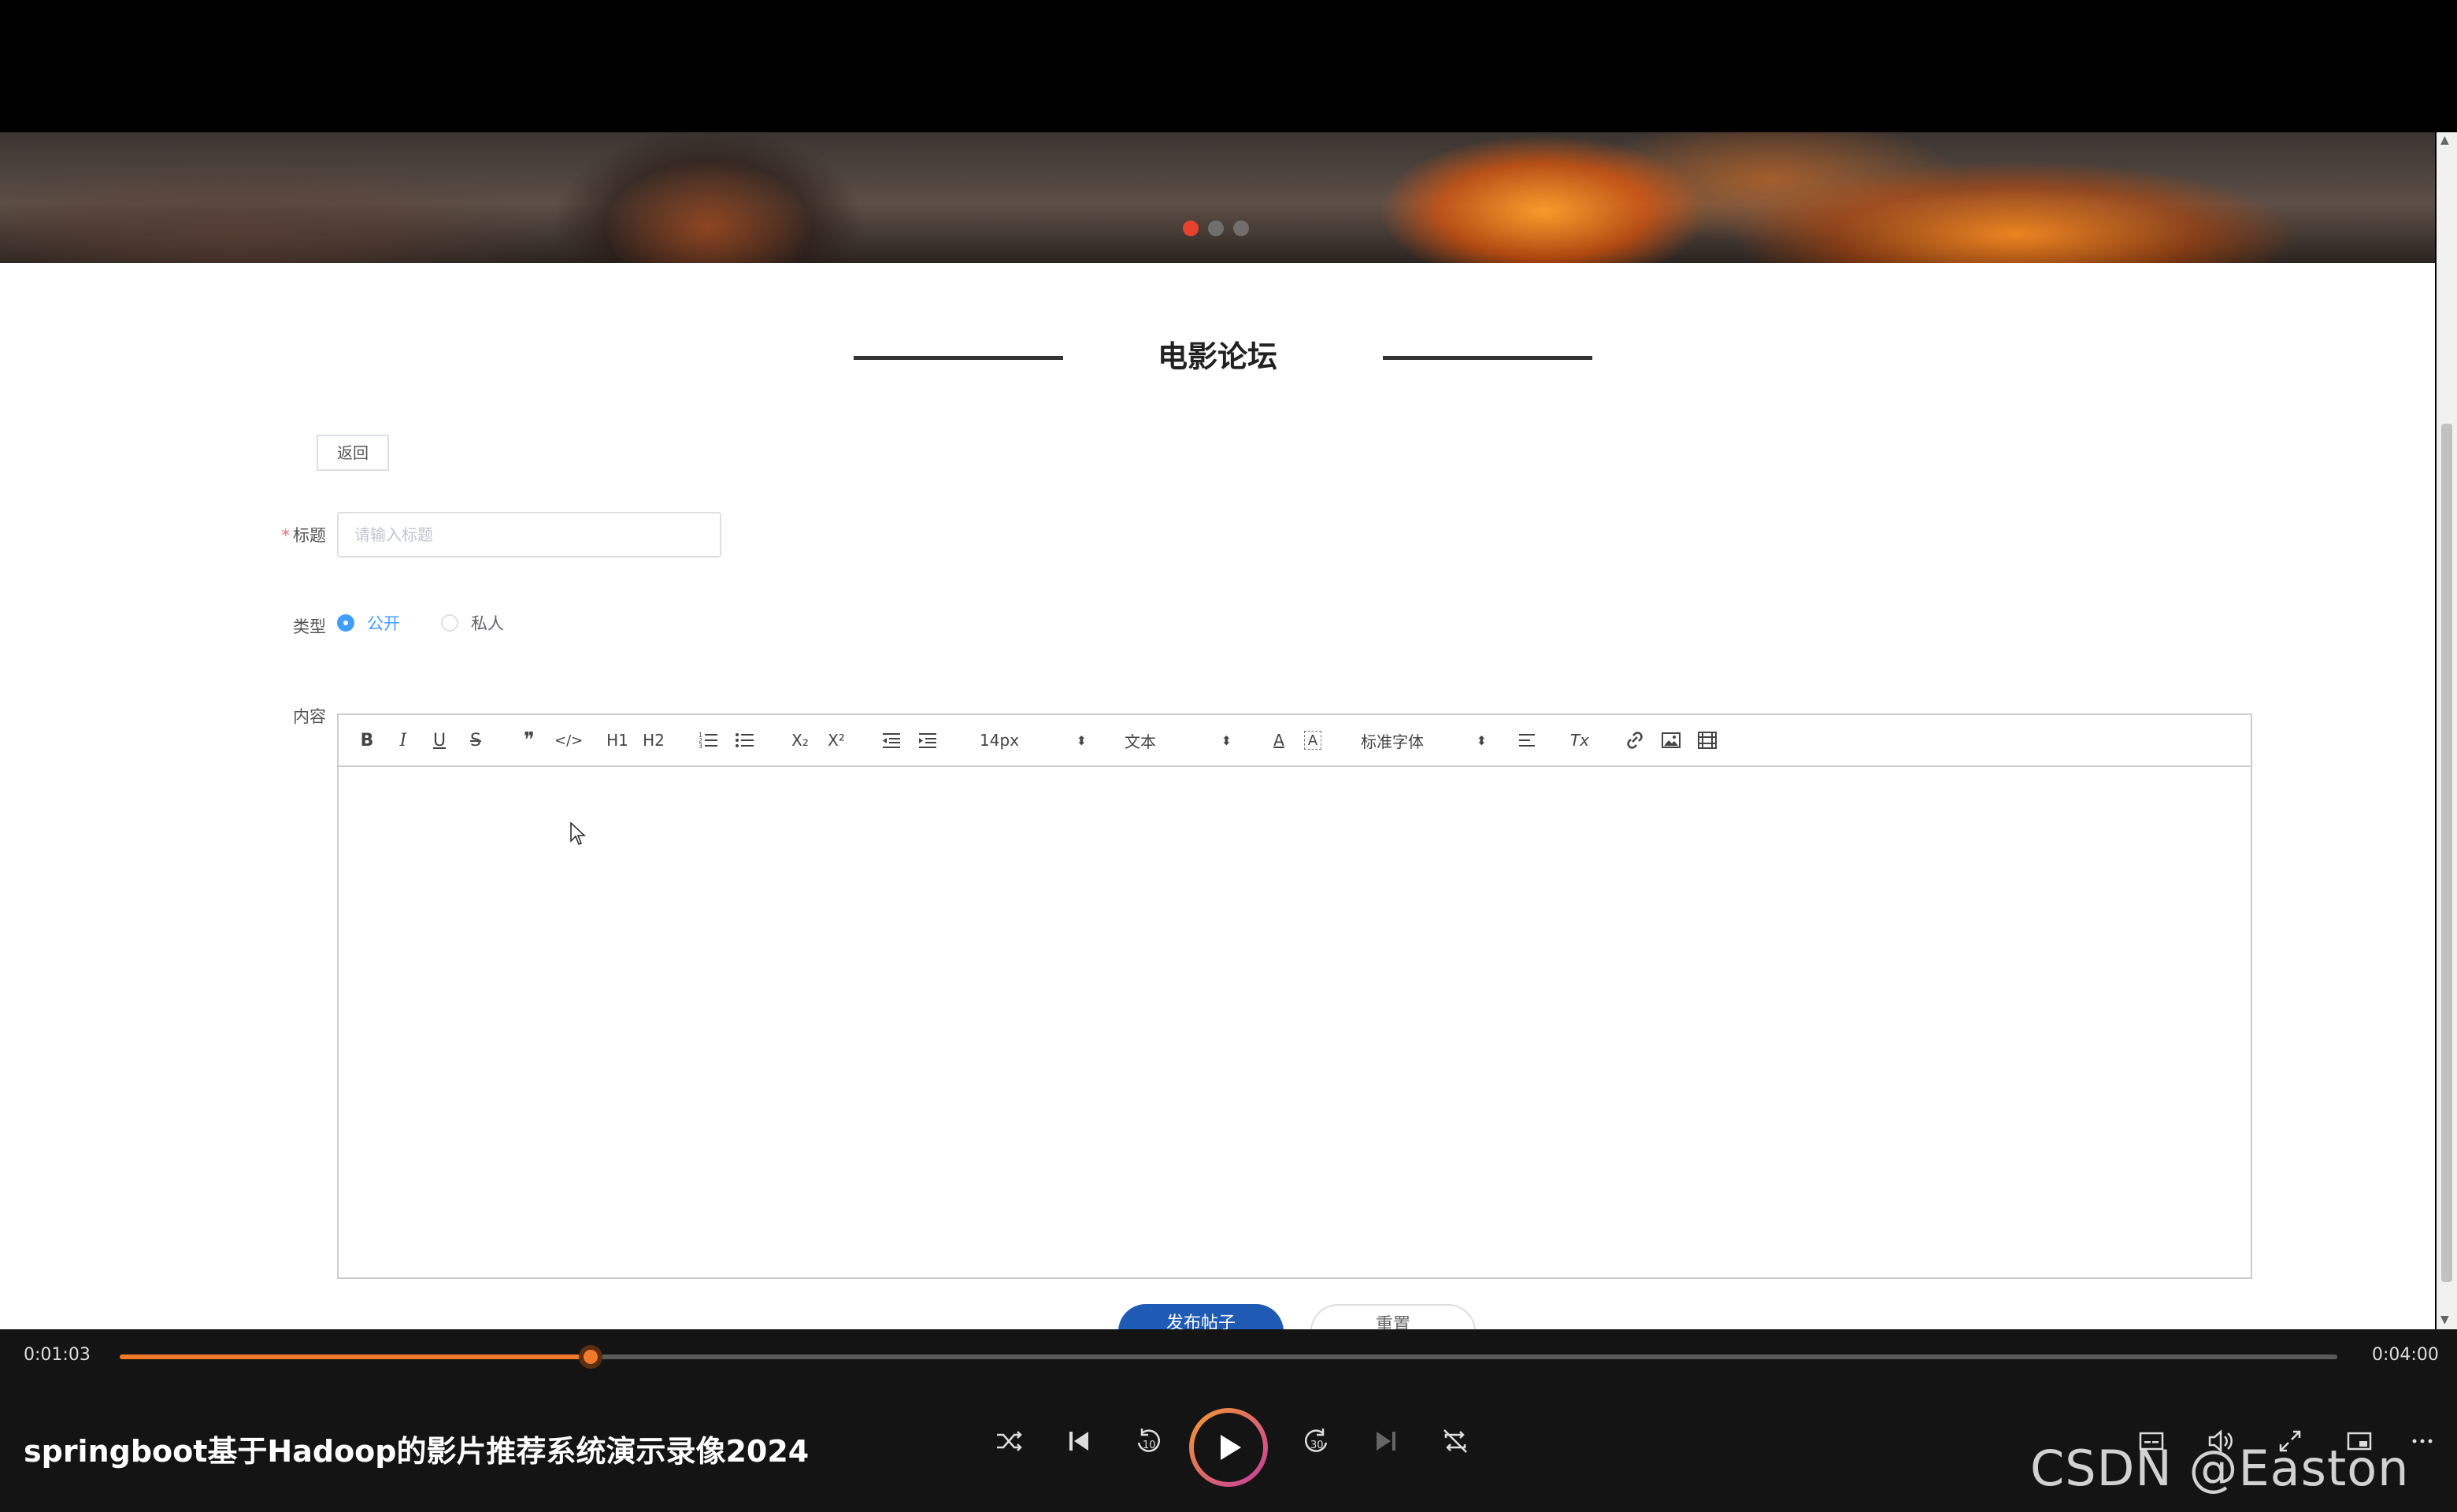  Describe the element at coordinates (1140, 741) in the screenshot. I see `header-value: 文本` at that location.